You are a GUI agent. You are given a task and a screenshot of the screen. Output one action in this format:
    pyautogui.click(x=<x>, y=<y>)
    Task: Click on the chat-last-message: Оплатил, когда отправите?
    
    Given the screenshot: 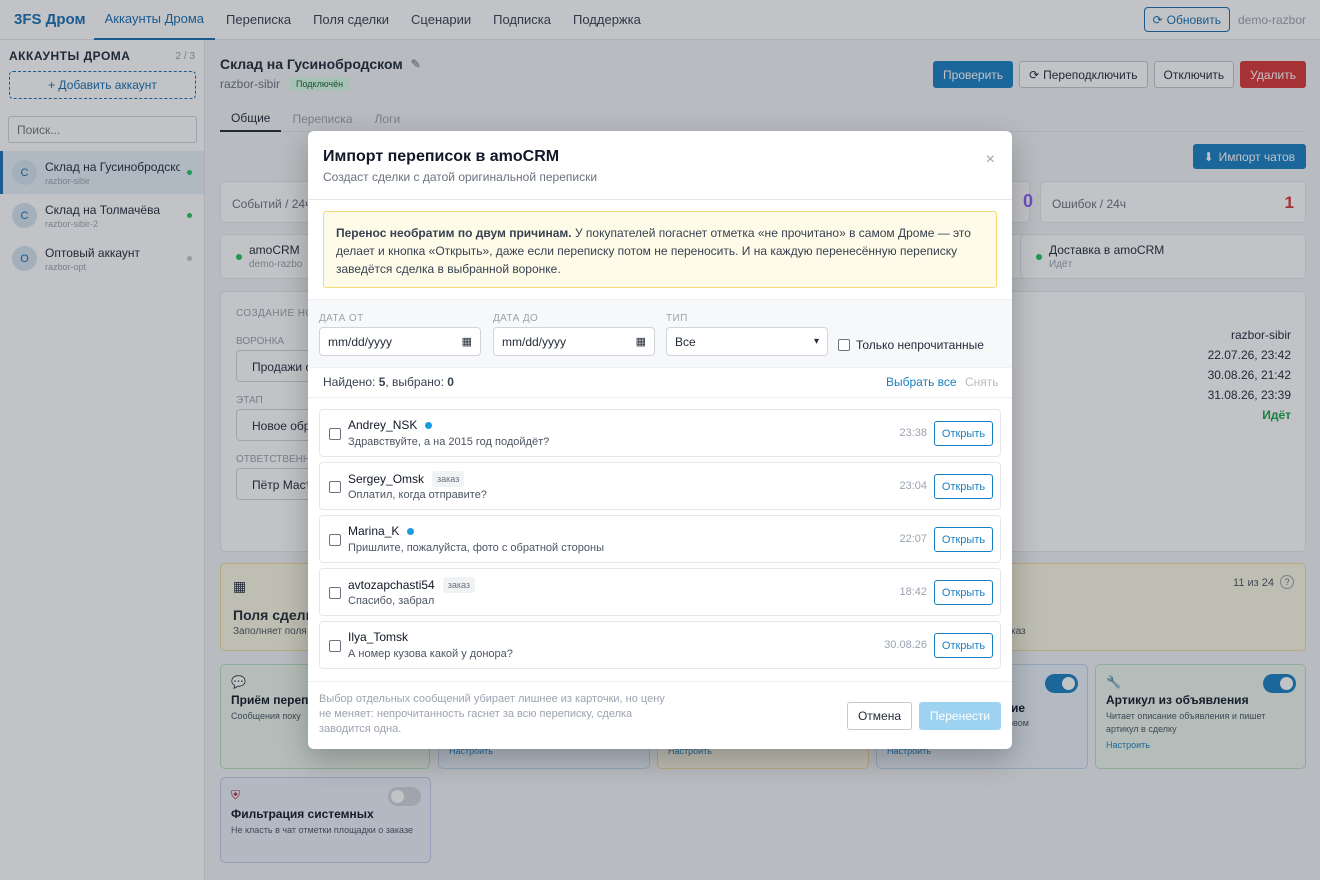 What is the action you would take?
    pyautogui.click(x=417, y=495)
    